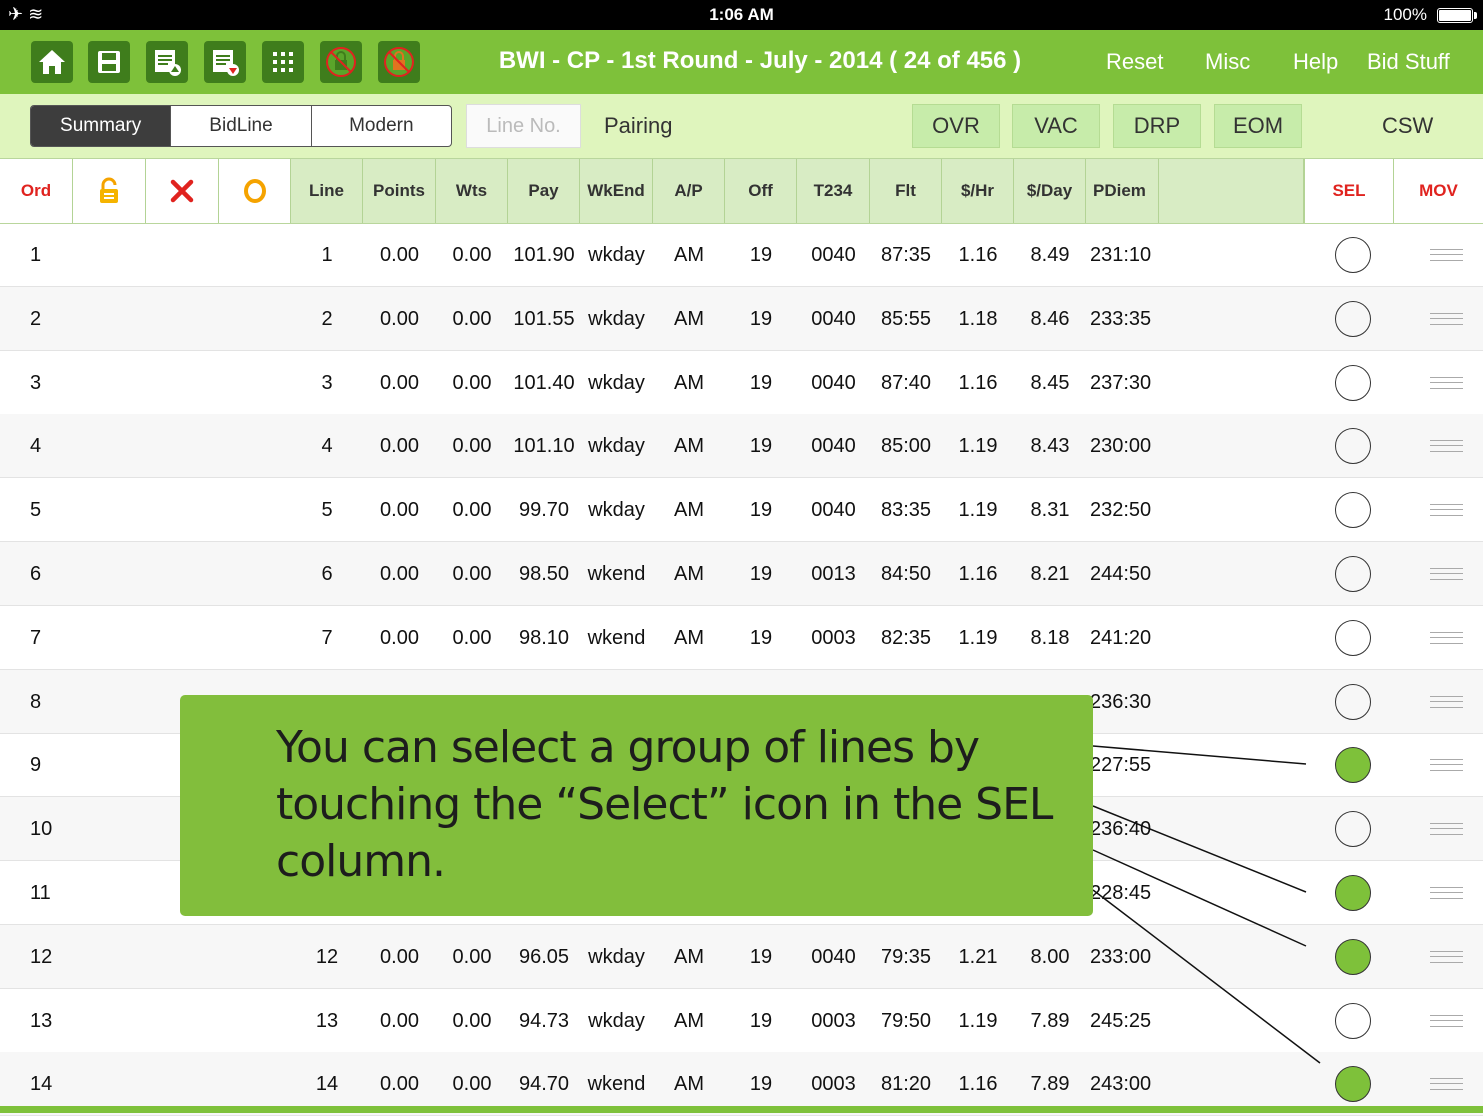  Describe the element at coordinates (1050, 191) in the screenshot. I see `header-day: $/Day` at that location.